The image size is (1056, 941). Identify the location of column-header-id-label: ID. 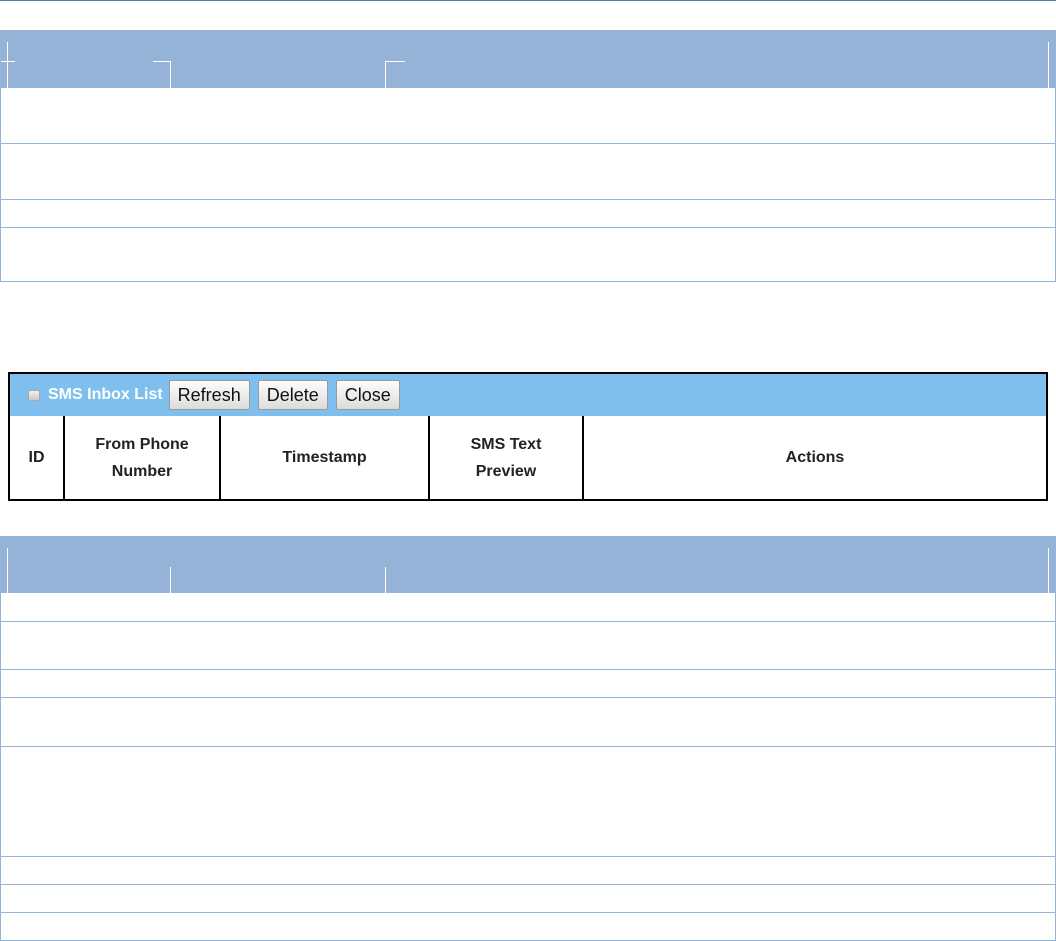
(36, 457).